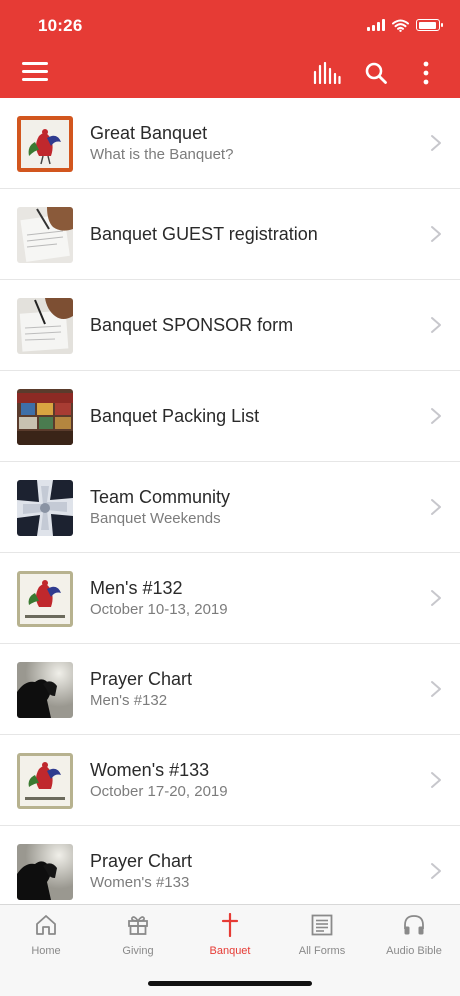 Image resolution: width=460 pixels, height=996 pixels. What do you see at coordinates (159, 609) in the screenshot?
I see `item-subtitle: October 10-13, 2019` at bounding box center [159, 609].